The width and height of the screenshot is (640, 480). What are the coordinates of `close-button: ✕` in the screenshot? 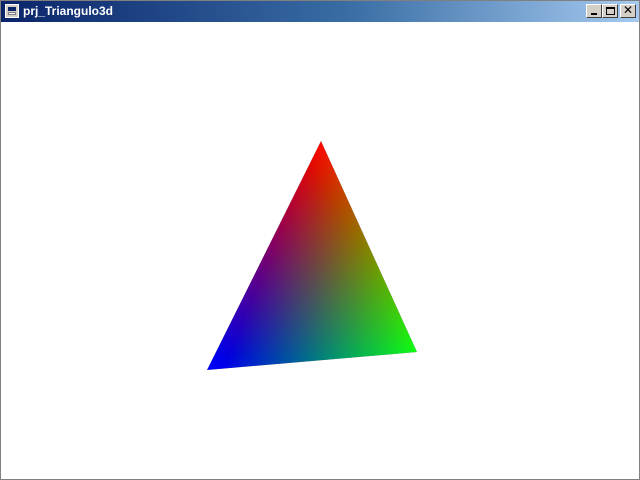 It's located at (628, 11).